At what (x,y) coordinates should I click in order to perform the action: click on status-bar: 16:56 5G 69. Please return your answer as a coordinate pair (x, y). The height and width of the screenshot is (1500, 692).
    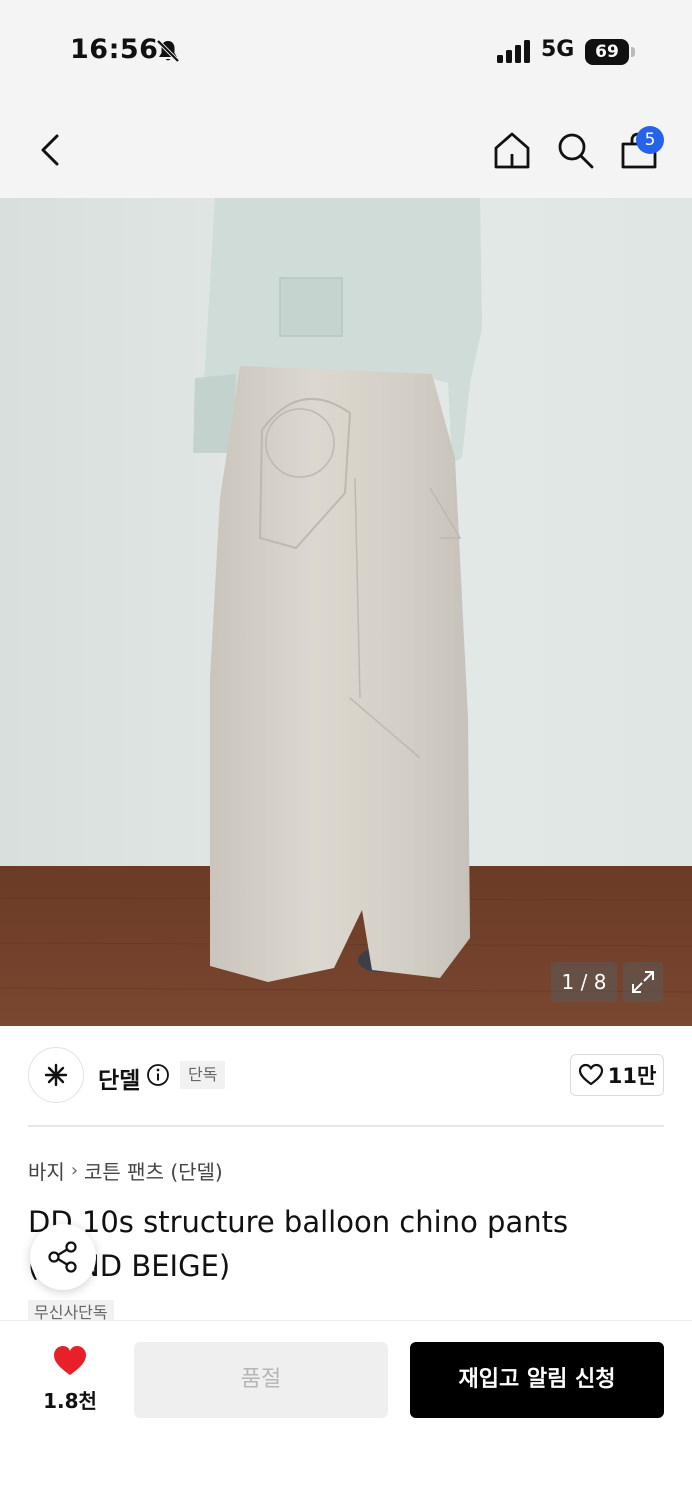
    Looking at the image, I should click on (346, 50).